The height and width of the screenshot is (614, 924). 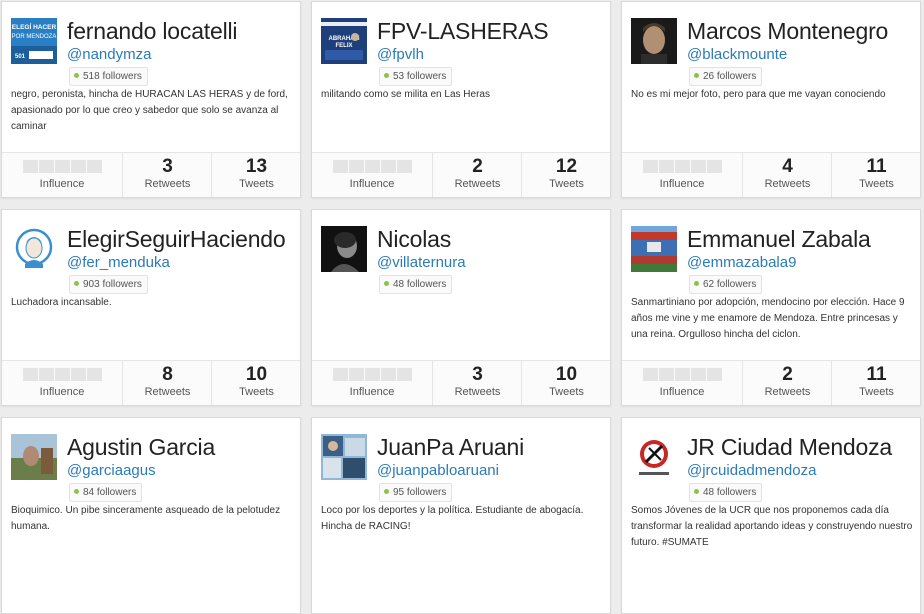 I want to click on user-name: ElegirSeguirHaciendo, so click(x=176, y=239).